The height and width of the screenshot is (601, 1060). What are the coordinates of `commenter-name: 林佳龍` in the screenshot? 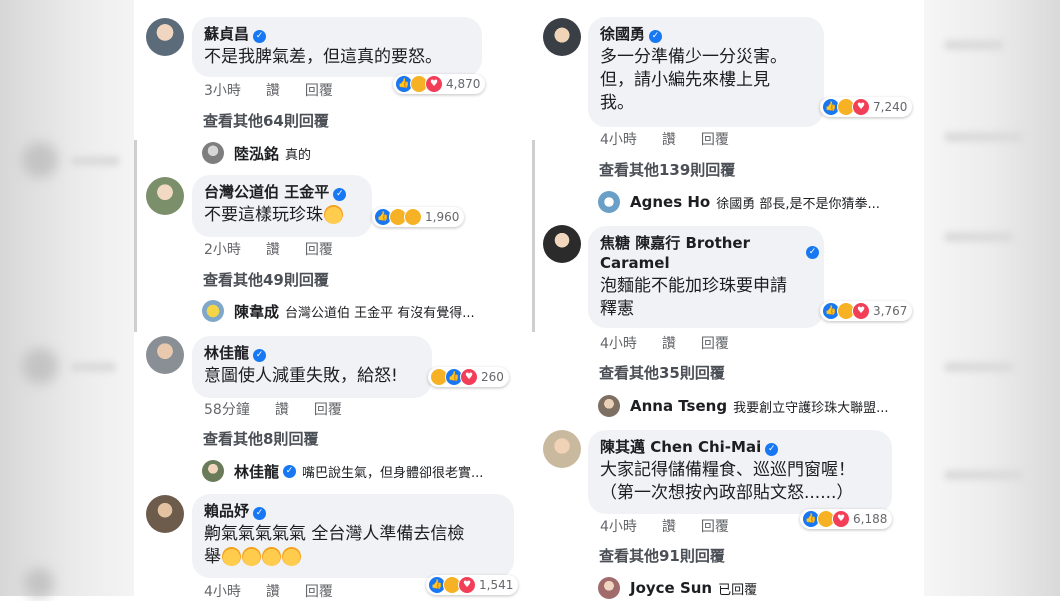 It's located at (226, 353).